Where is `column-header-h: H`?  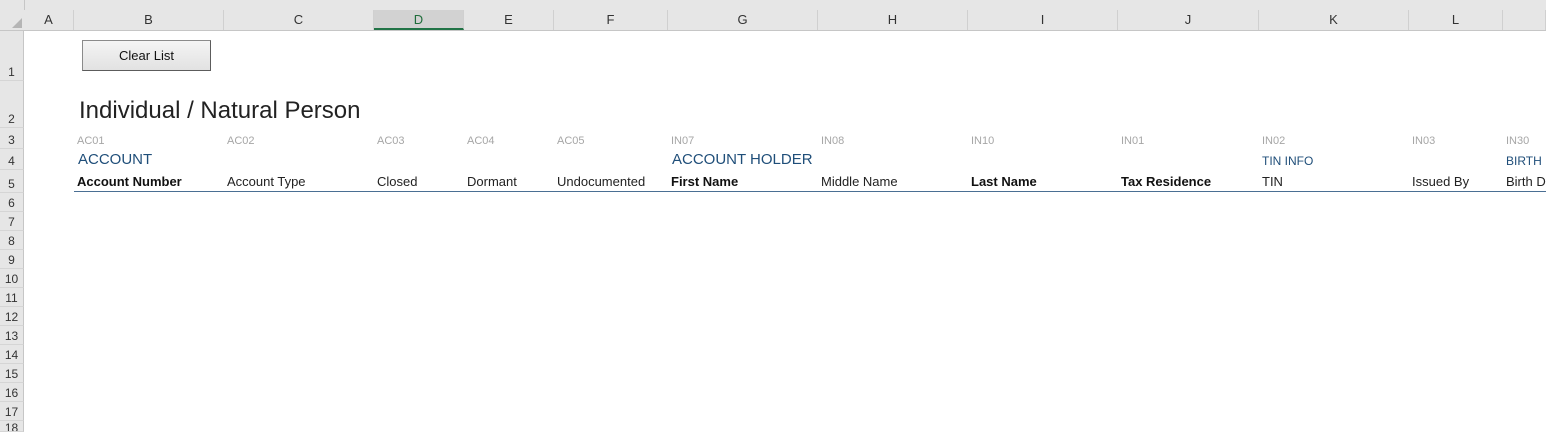
column-header-h: H is located at coordinates (893, 20).